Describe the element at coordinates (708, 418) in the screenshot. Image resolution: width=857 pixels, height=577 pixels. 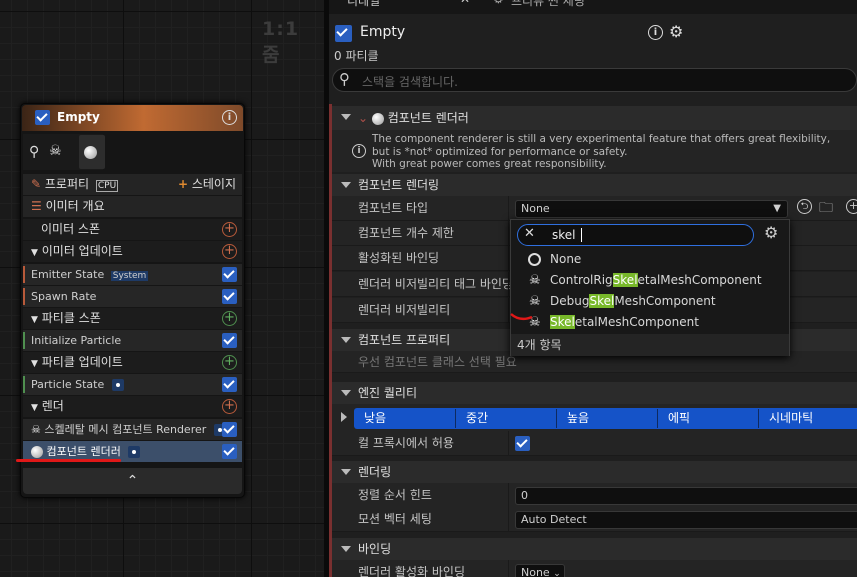
I see `quality-epic: 에픽` at that location.